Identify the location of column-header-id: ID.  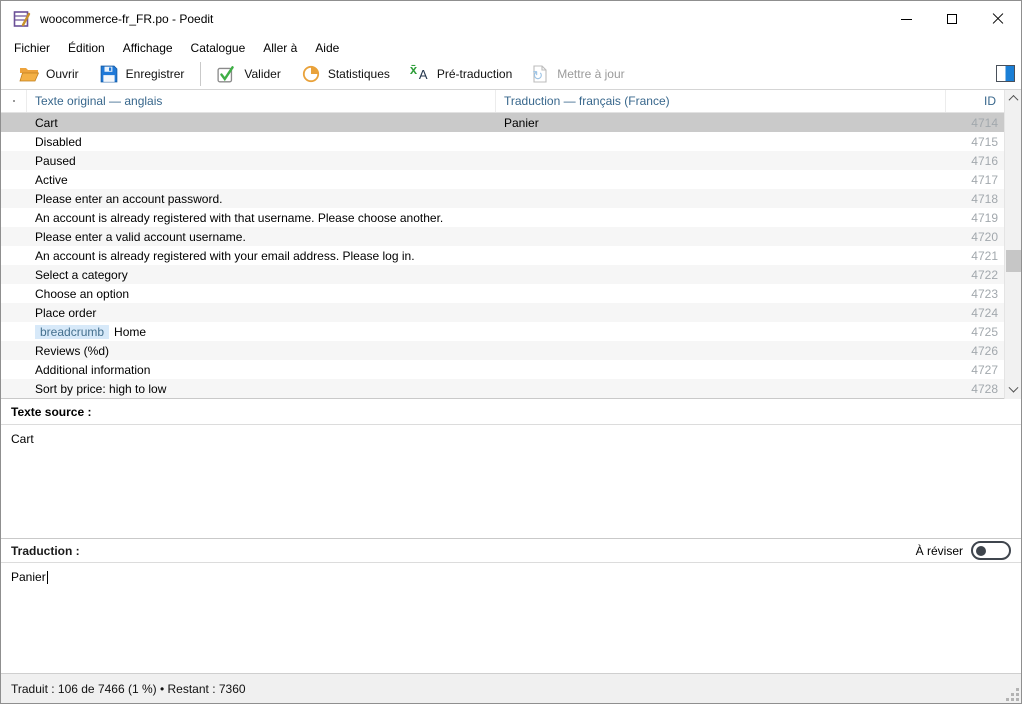
(975, 101).